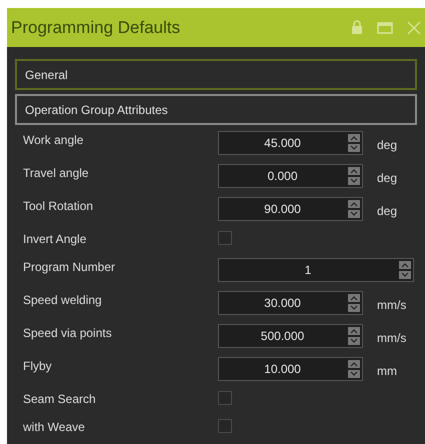  Describe the element at coordinates (290, 369) in the screenshot. I see `number-field: 10.000` at that location.